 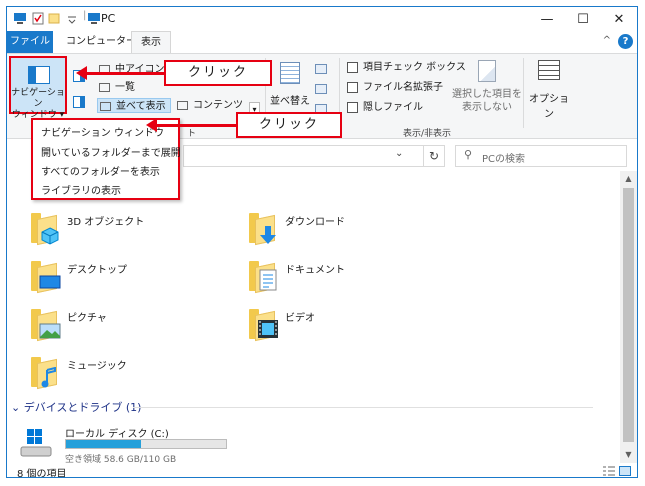 What do you see at coordinates (127, 231) in the screenshot?
I see `folder-3d-objects: 3D オブジェクト` at bounding box center [127, 231].